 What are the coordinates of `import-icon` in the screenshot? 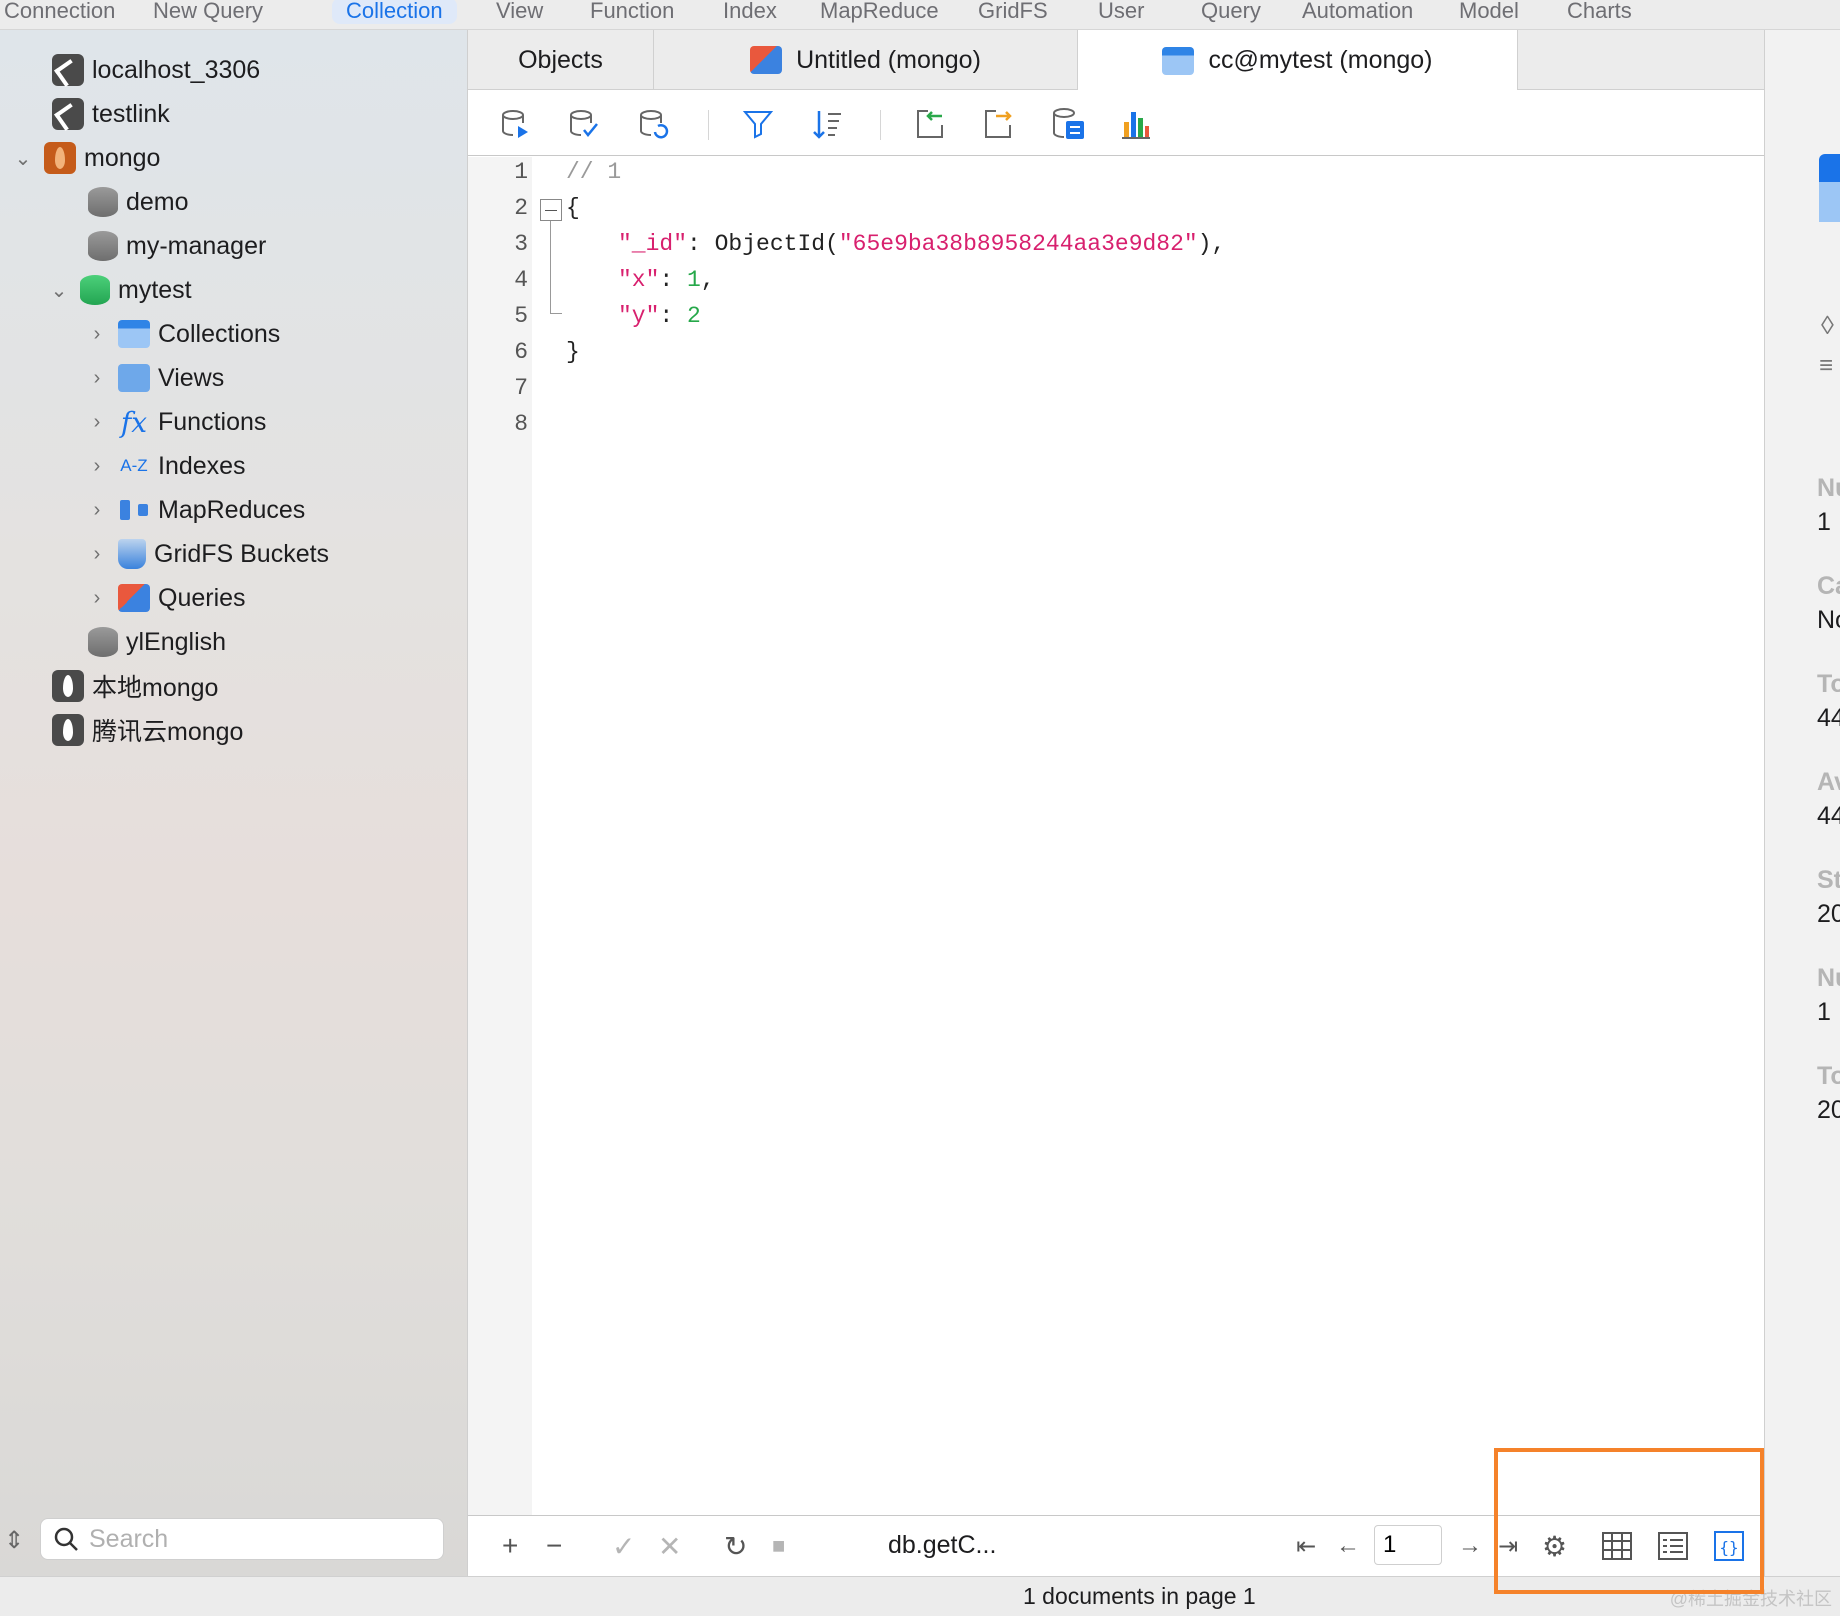 It's located at (930, 124).